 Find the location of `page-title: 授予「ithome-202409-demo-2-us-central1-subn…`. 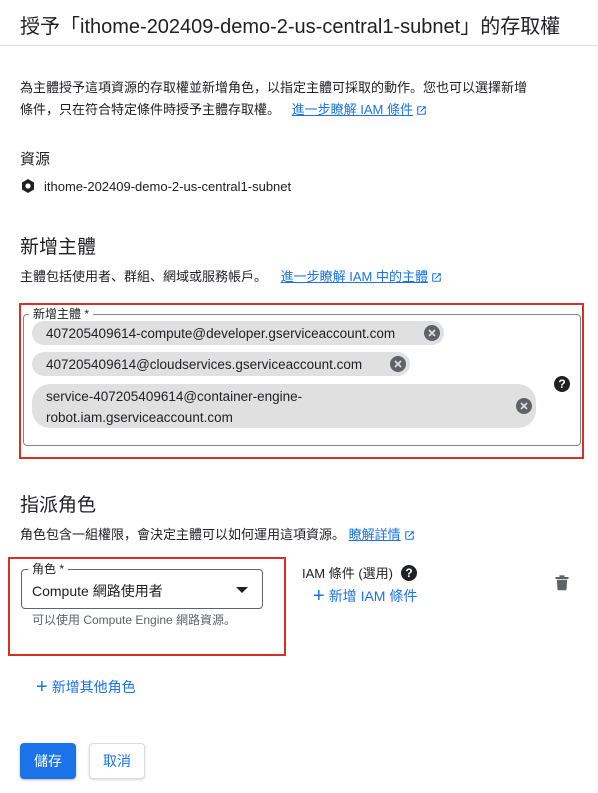

page-title: 授予「ithome-202409-demo-2-us-central1-subn… is located at coordinates (290, 27).